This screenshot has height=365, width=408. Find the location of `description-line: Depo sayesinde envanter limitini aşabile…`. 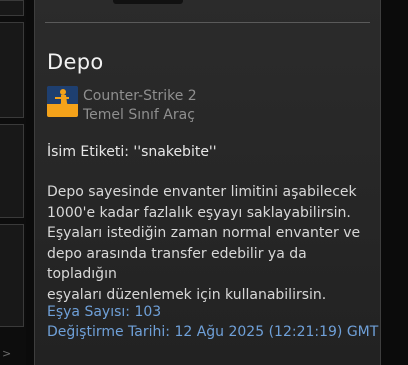

description-line: Depo sayesinde envanter limitini aşabile… is located at coordinates (202, 192).